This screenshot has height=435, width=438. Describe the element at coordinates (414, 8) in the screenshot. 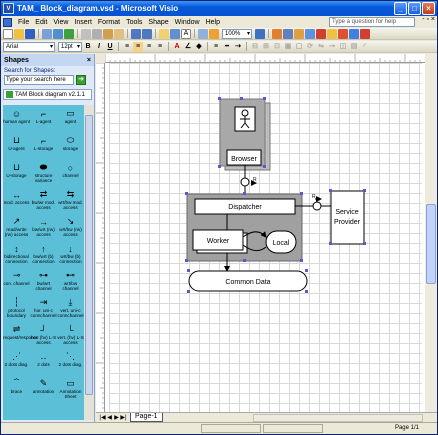

I see `maximize-button: □` at that location.